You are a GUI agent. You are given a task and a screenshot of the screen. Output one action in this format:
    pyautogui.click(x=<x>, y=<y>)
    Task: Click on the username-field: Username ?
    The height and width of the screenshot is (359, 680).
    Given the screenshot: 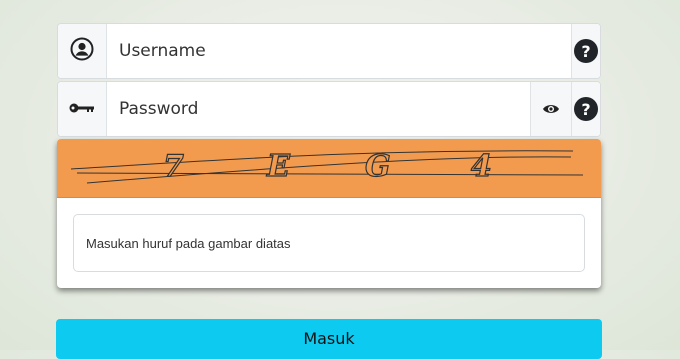 What is the action you would take?
    pyautogui.click(x=329, y=51)
    